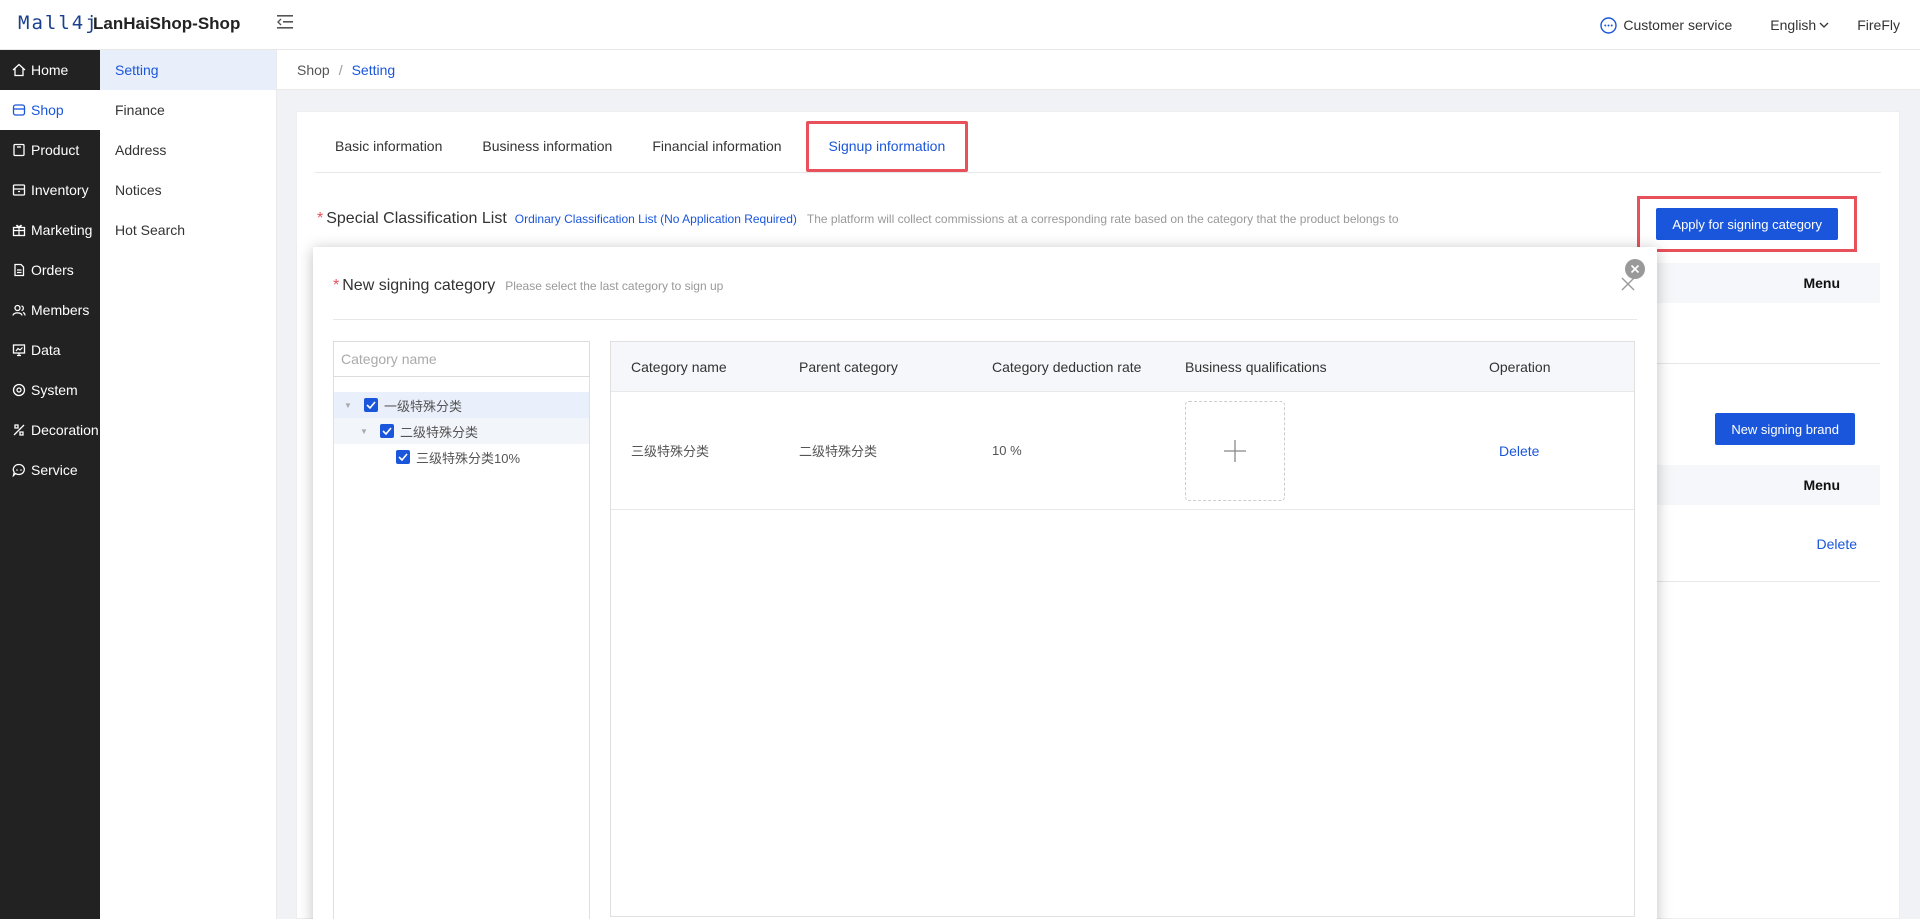 The height and width of the screenshot is (919, 1920). I want to click on tree-node-level3: 三级特殊分类10%, so click(461, 457).